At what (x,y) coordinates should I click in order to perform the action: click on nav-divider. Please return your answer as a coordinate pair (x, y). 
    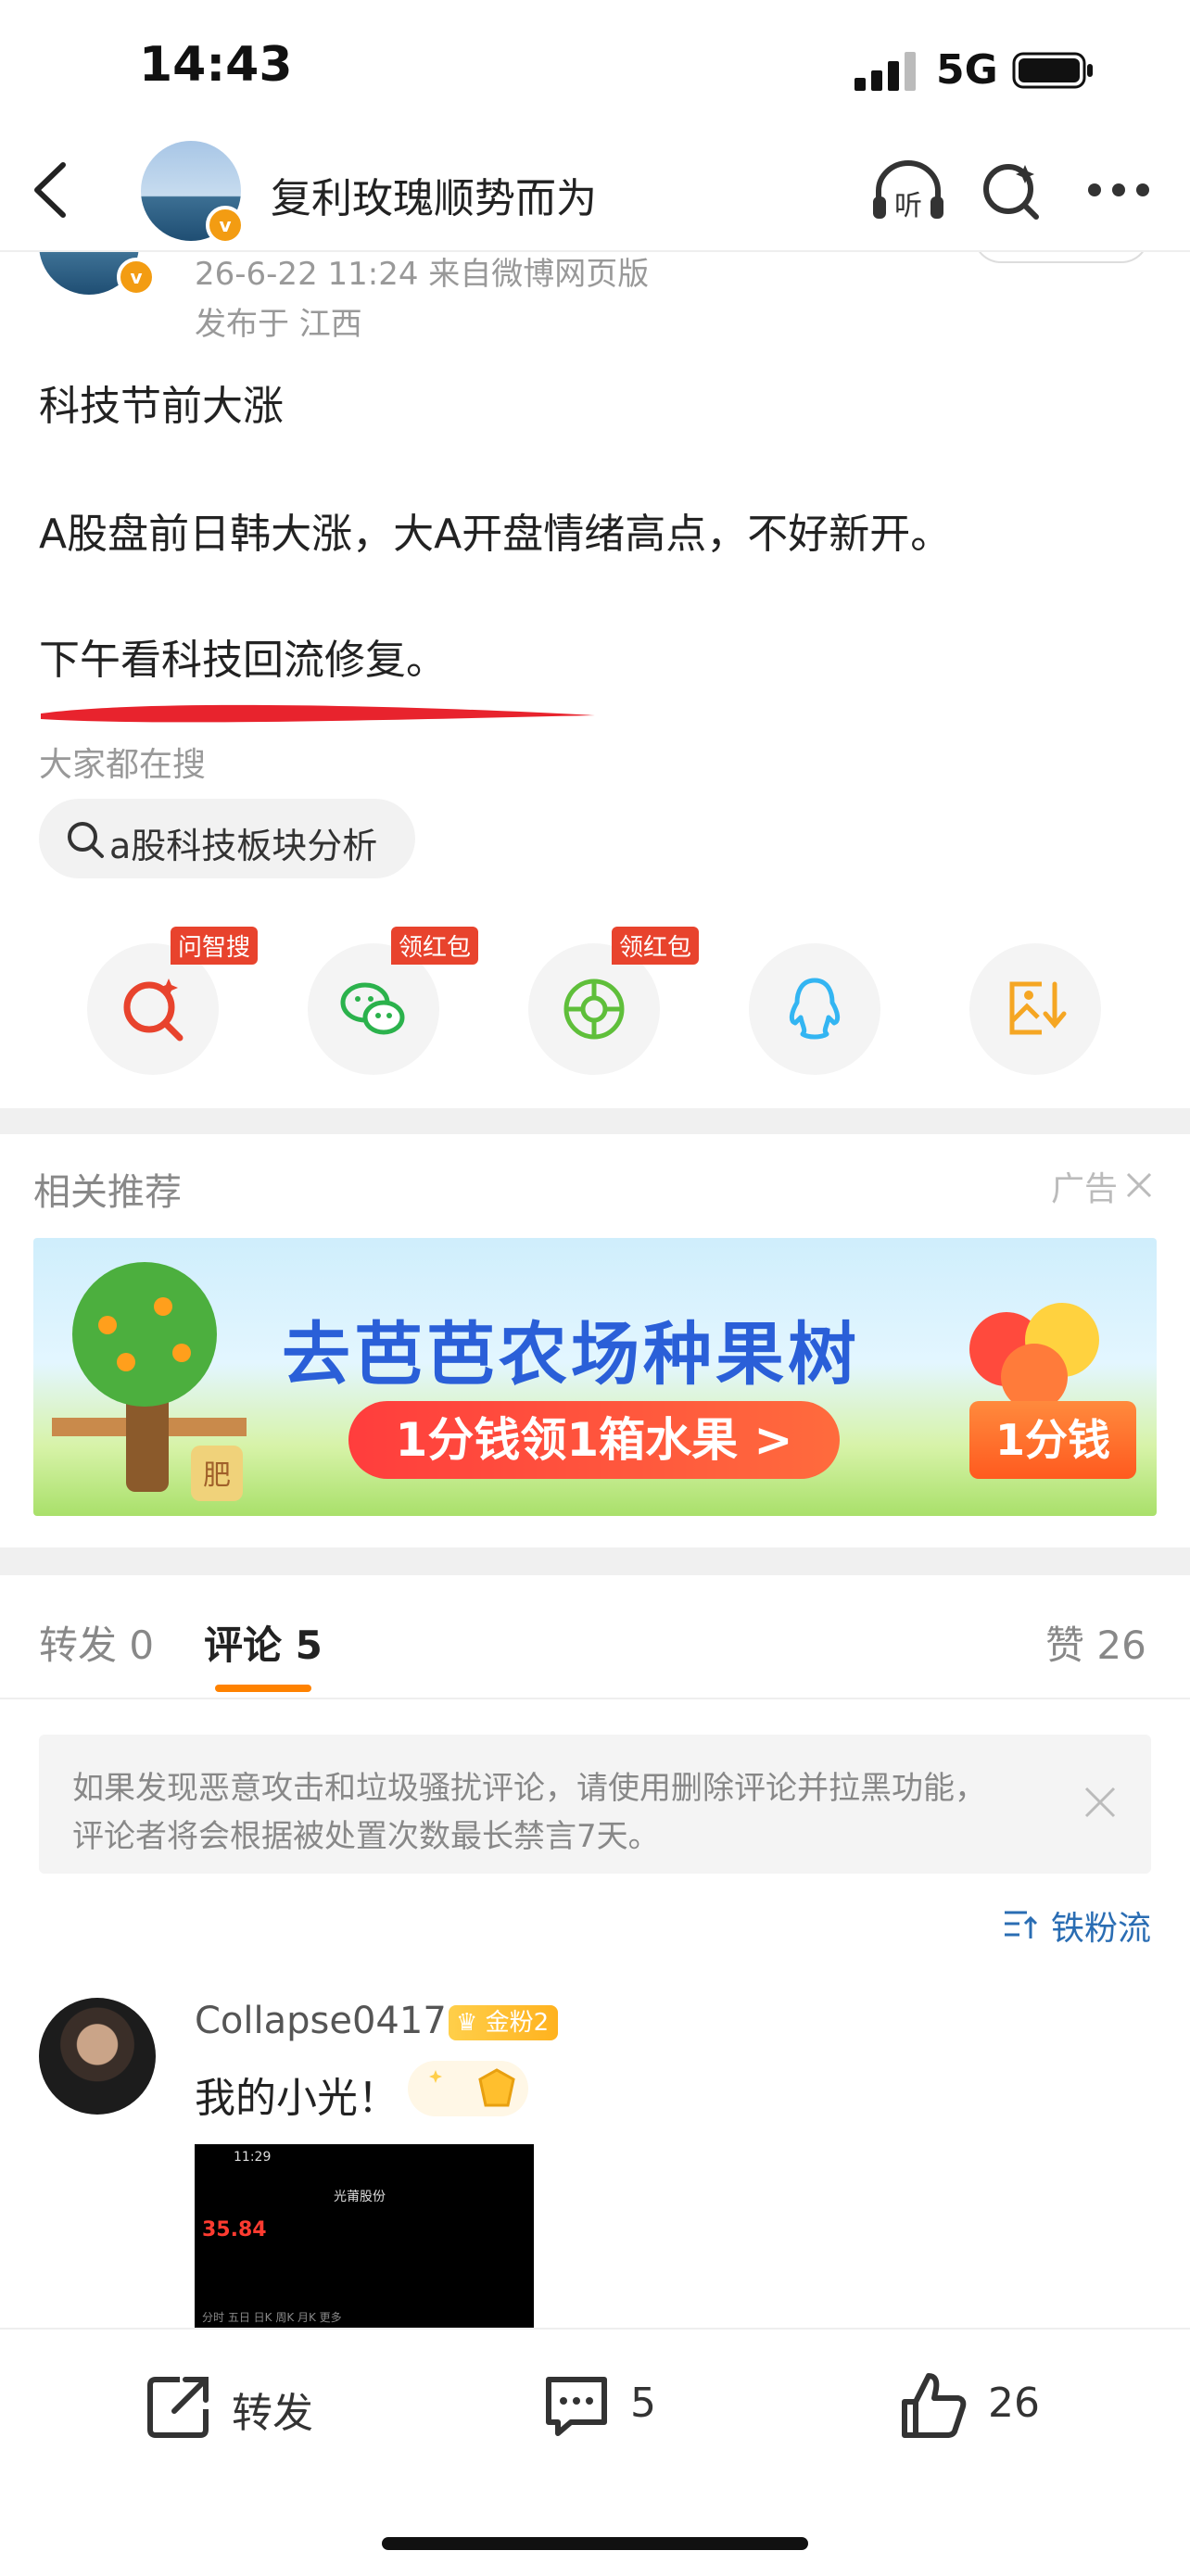
    Looking at the image, I should click on (595, 251).